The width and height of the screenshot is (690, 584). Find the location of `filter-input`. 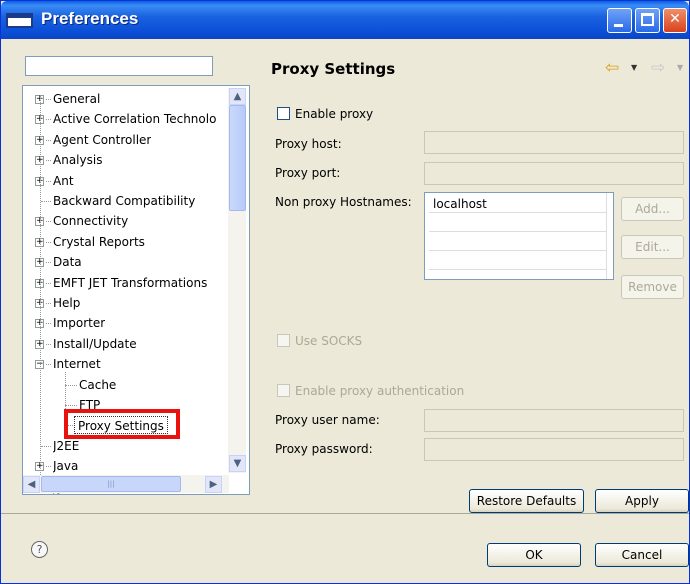

filter-input is located at coordinates (119, 66).